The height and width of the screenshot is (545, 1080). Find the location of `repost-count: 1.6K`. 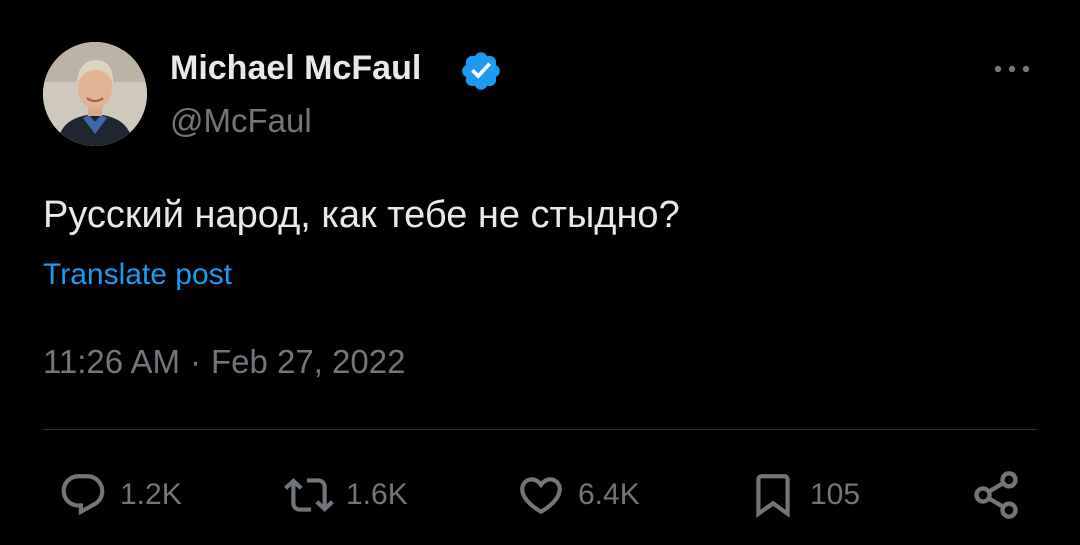

repost-count: 1.6K is located at coordinates (377, 494).